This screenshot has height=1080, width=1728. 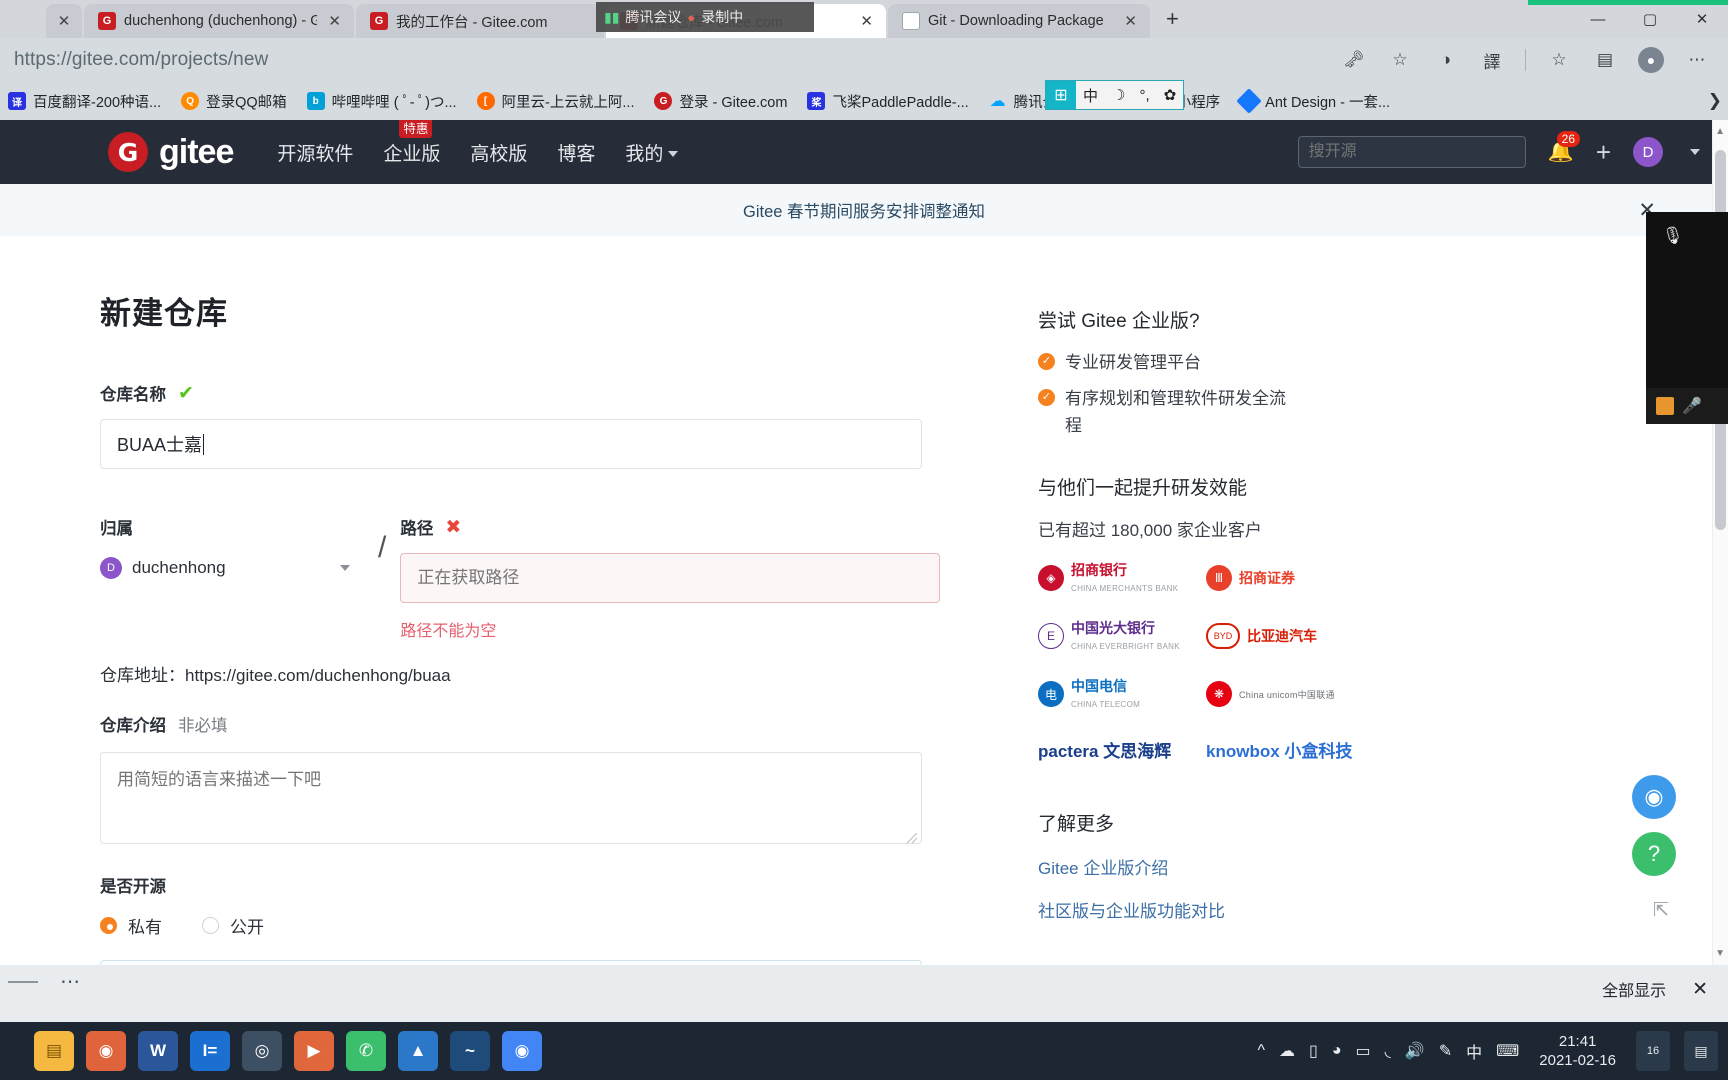 I want to click on nav-item-enterprise: 特惠 企业版, so click(x=411, y=143).